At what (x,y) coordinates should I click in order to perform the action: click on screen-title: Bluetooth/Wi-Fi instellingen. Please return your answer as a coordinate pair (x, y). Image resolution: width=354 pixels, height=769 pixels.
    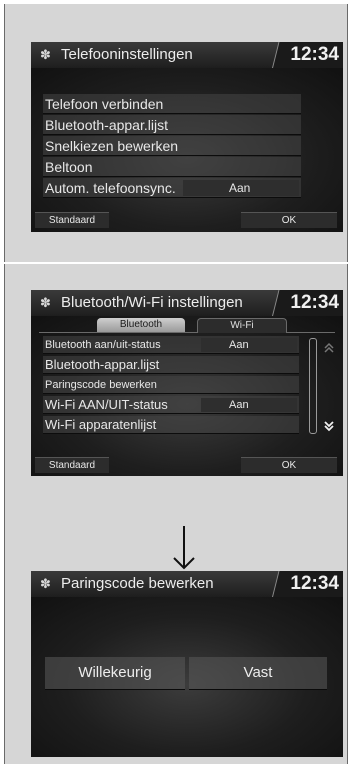
    Looking at the image, I should click on (152, 302).